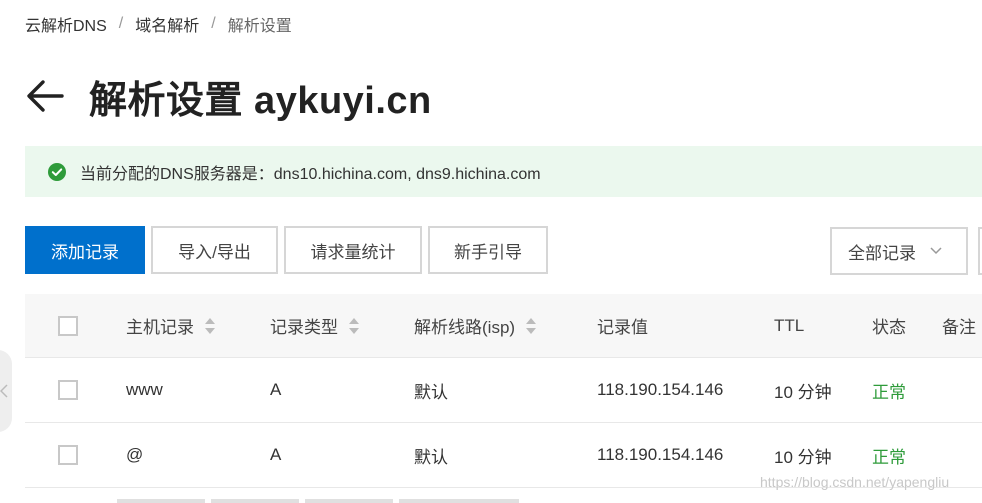  What do you see at coordinates (160, 327) in the screenshot?
I see `column-host-label: 主机记录` at bounding box center [160, 327].